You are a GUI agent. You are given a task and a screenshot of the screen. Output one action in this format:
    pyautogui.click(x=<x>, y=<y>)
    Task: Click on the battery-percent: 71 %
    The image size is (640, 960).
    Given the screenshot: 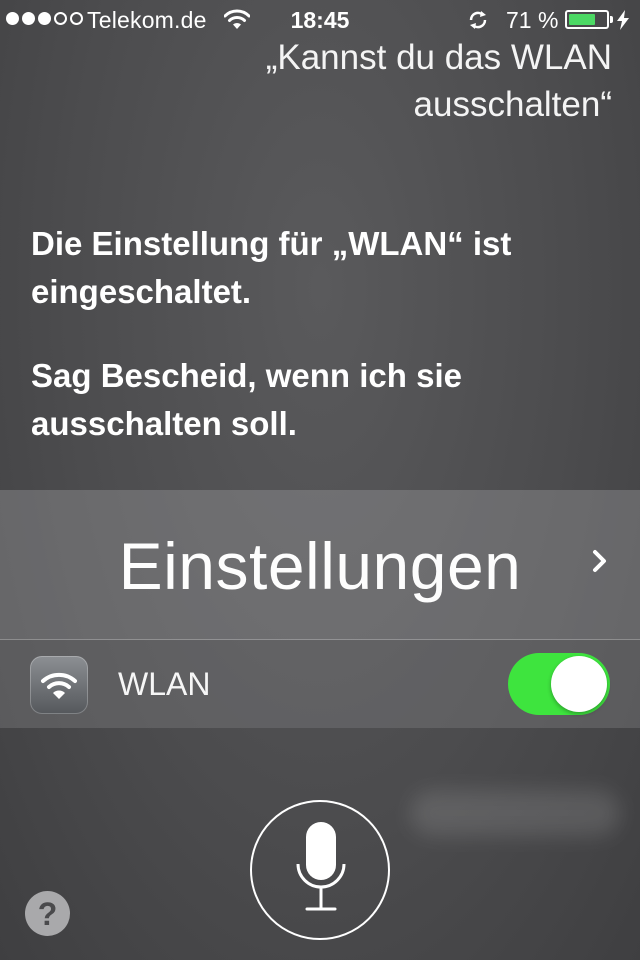 What is the action you would take?
    pyautogui.click(x=532, y=20)
    